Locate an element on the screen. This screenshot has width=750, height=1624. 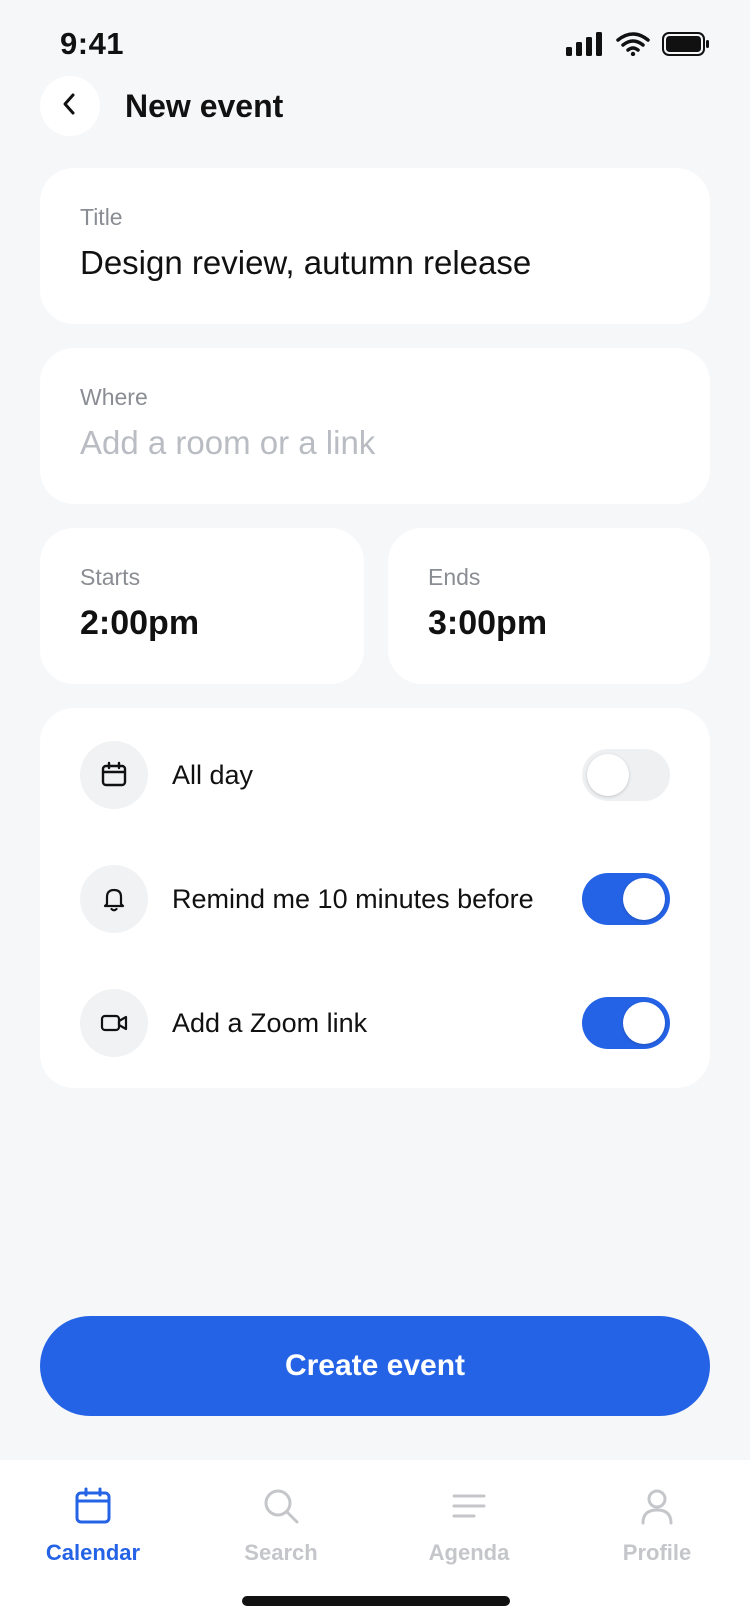
status-time: 9:41 is located at coordinates (92, 43).